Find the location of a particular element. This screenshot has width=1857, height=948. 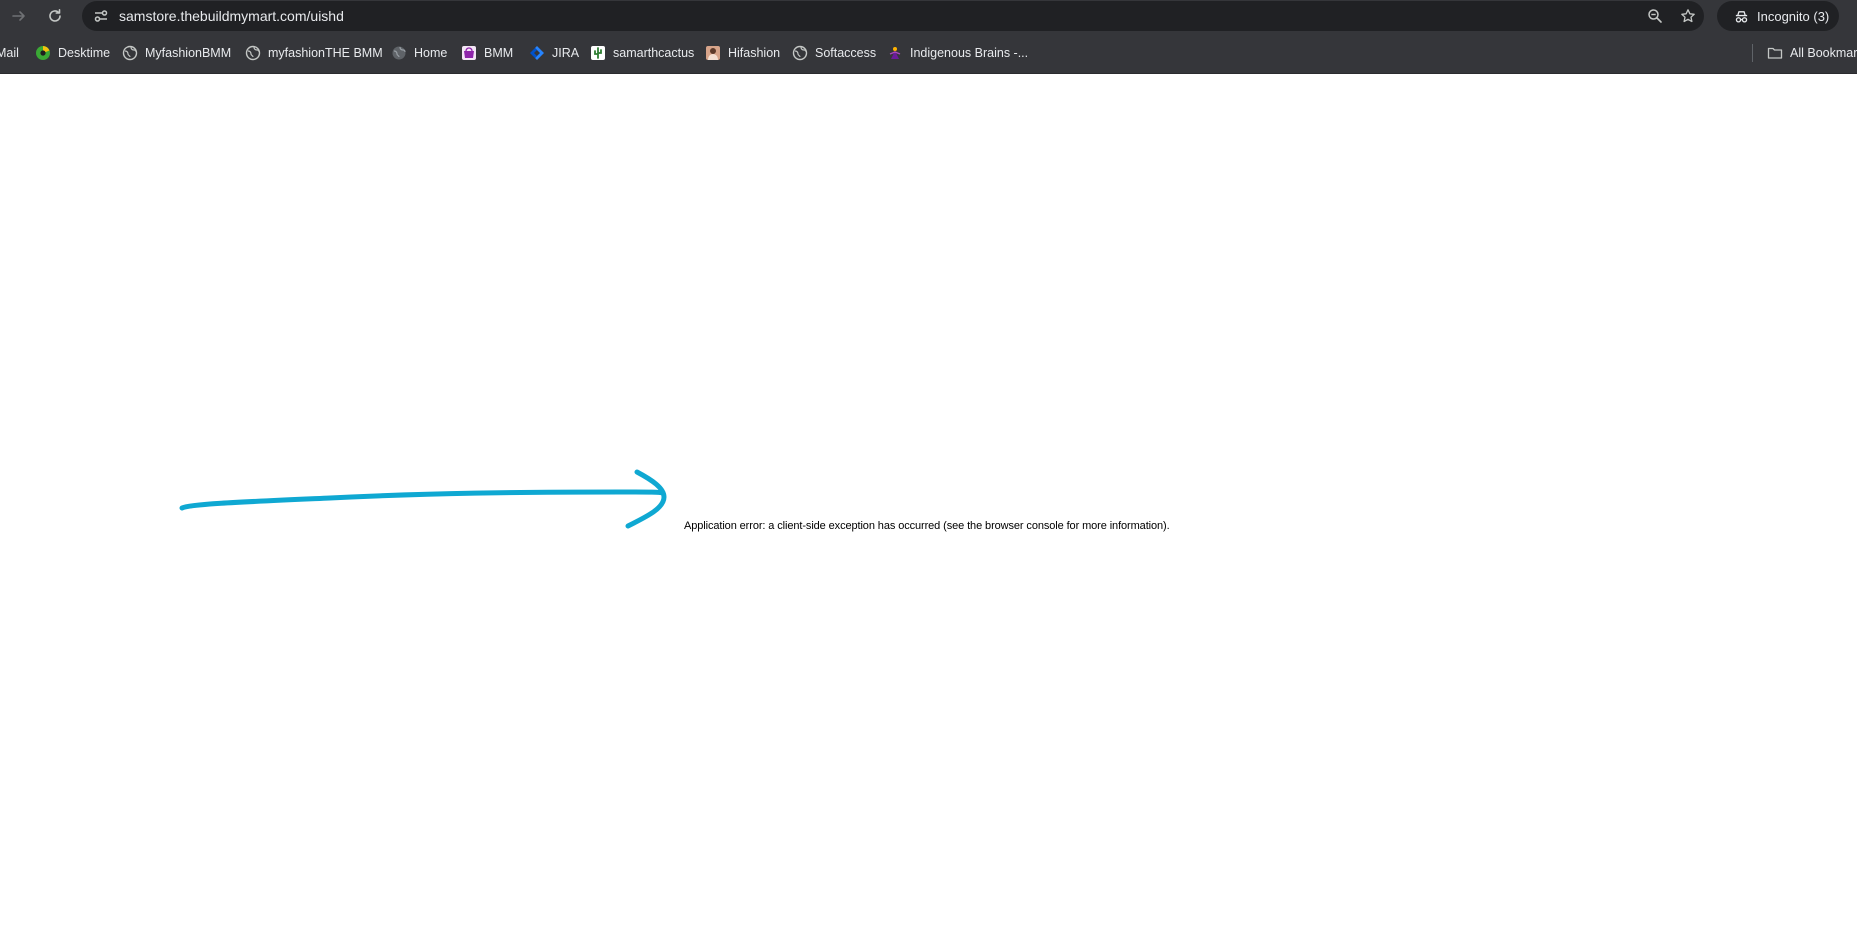

bookmark-myfashionbmm: MyfashionBMM is located at coordinates (176, 53).